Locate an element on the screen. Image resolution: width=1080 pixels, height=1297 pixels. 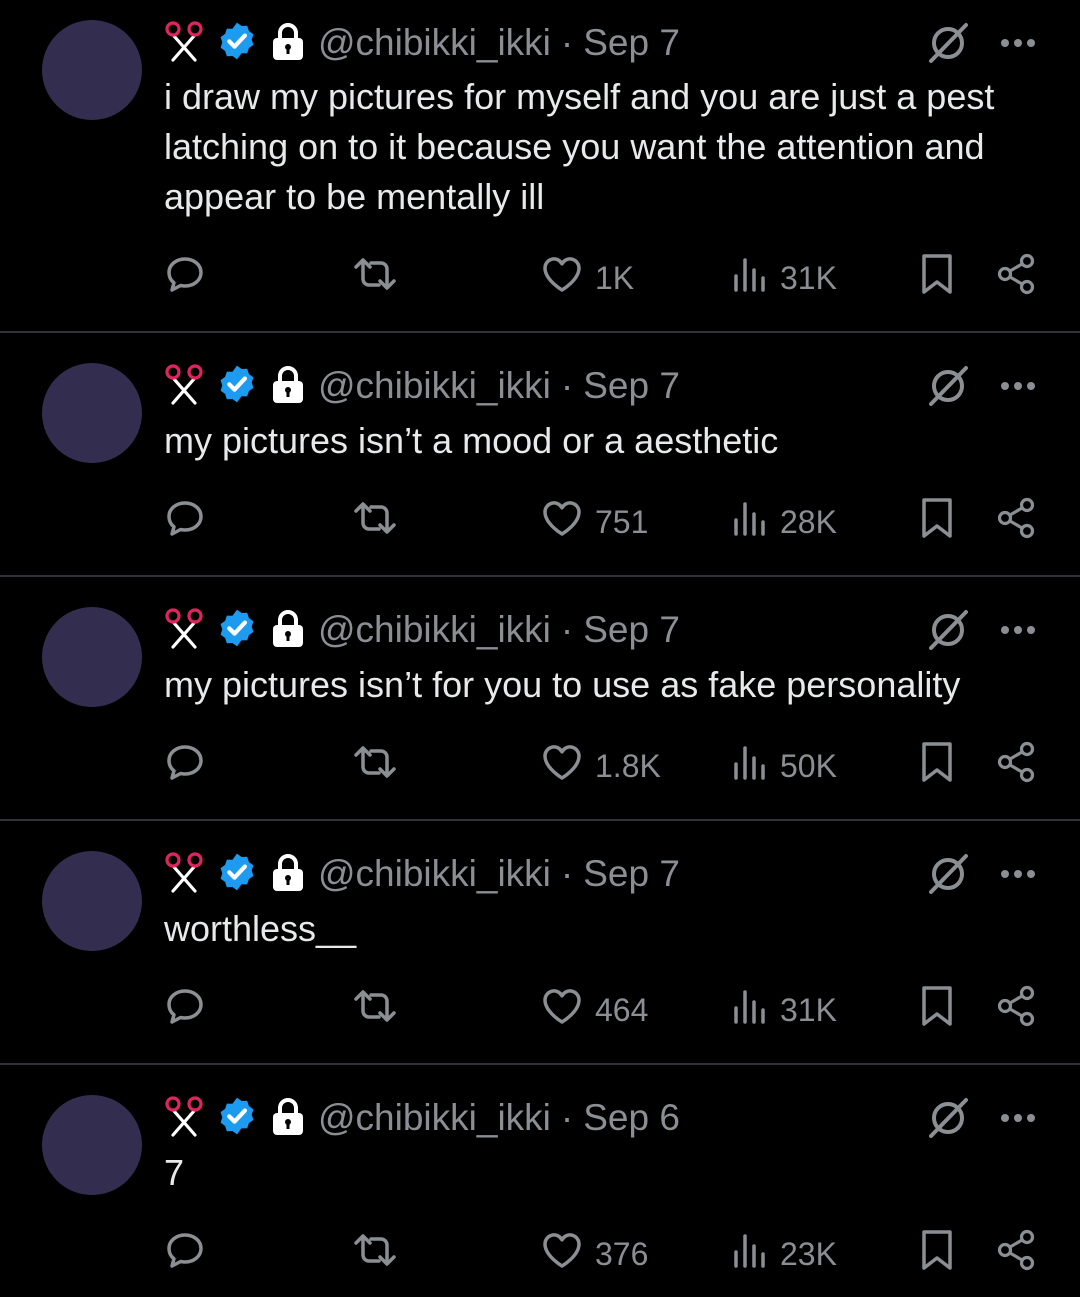
views-count: 50K is located at coordinates (808, 765).